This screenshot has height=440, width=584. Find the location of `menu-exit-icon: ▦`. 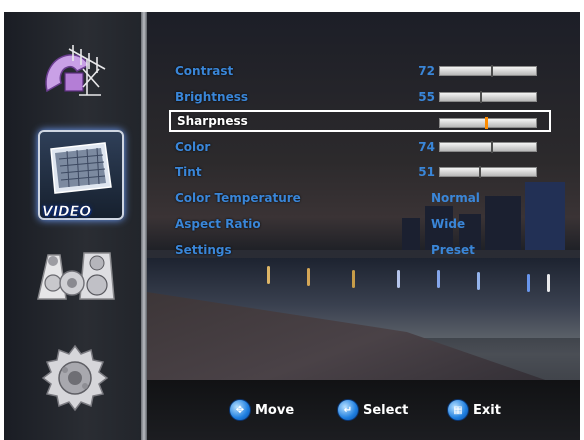

menu-exit-icon: ▦ is located at coordinates (458, 410).